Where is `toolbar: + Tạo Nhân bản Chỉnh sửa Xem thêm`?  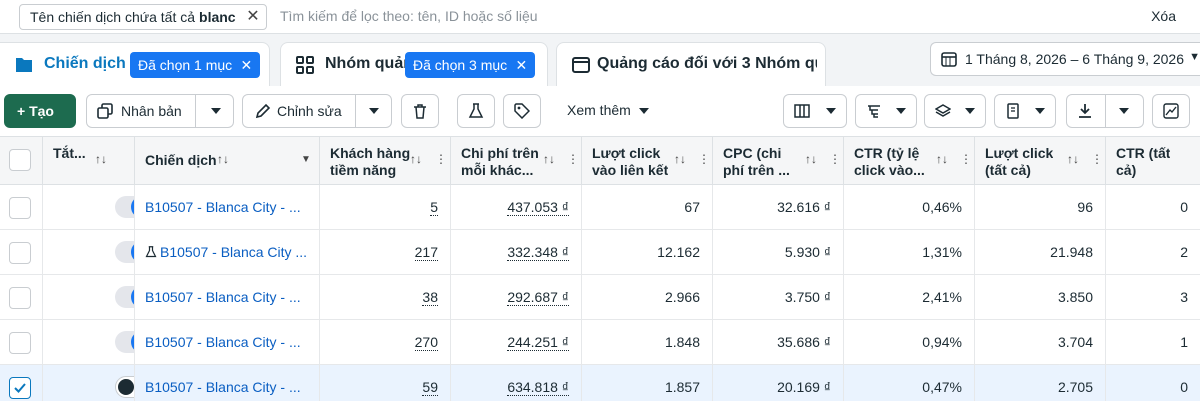
toolbar: + Tạo Nhân bản Chỉnh sửa Xem thêm is located at coordinates (600, 111).